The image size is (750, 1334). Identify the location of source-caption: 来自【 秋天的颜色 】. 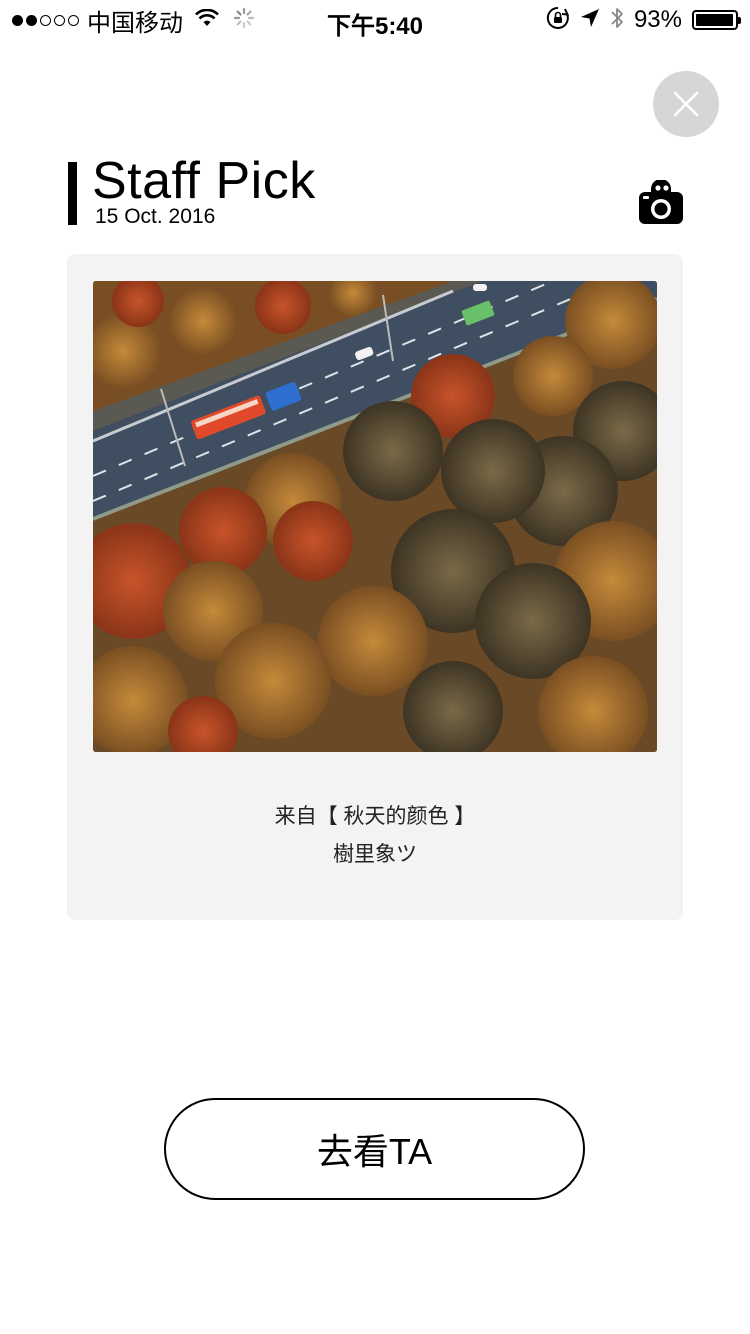
(375, 815).